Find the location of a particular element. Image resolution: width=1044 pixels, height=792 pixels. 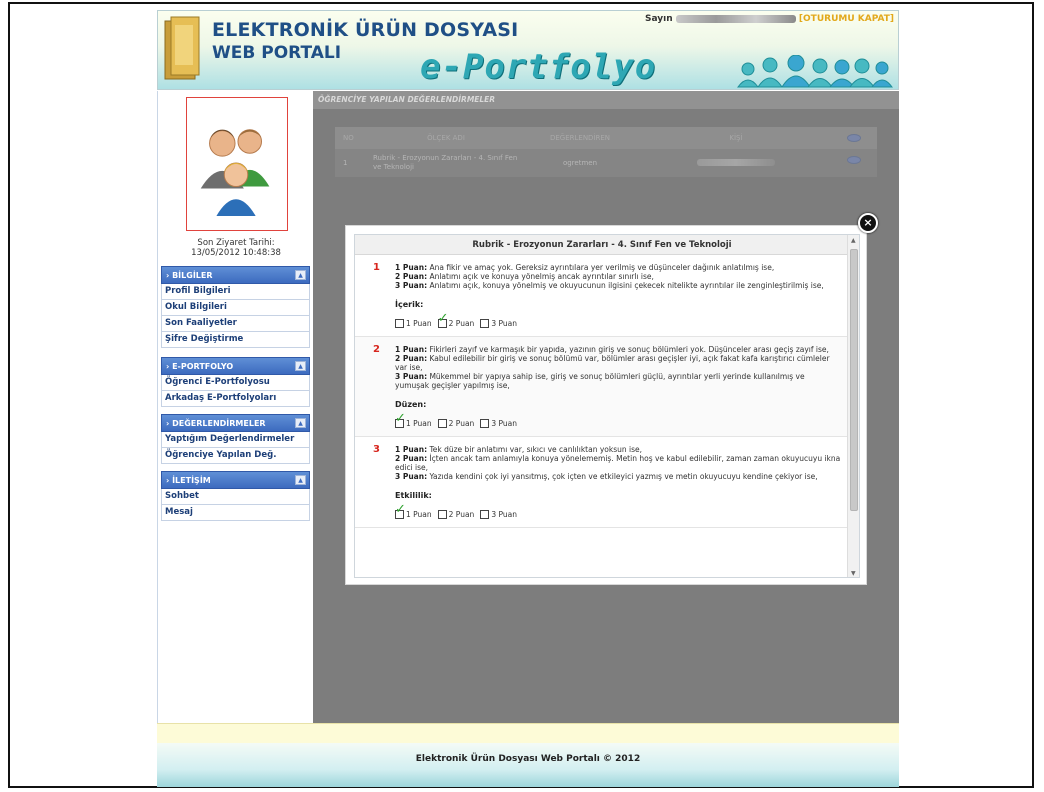

logout-link: [OTURUMU KAPAT] is located at coordinates (846, 19).